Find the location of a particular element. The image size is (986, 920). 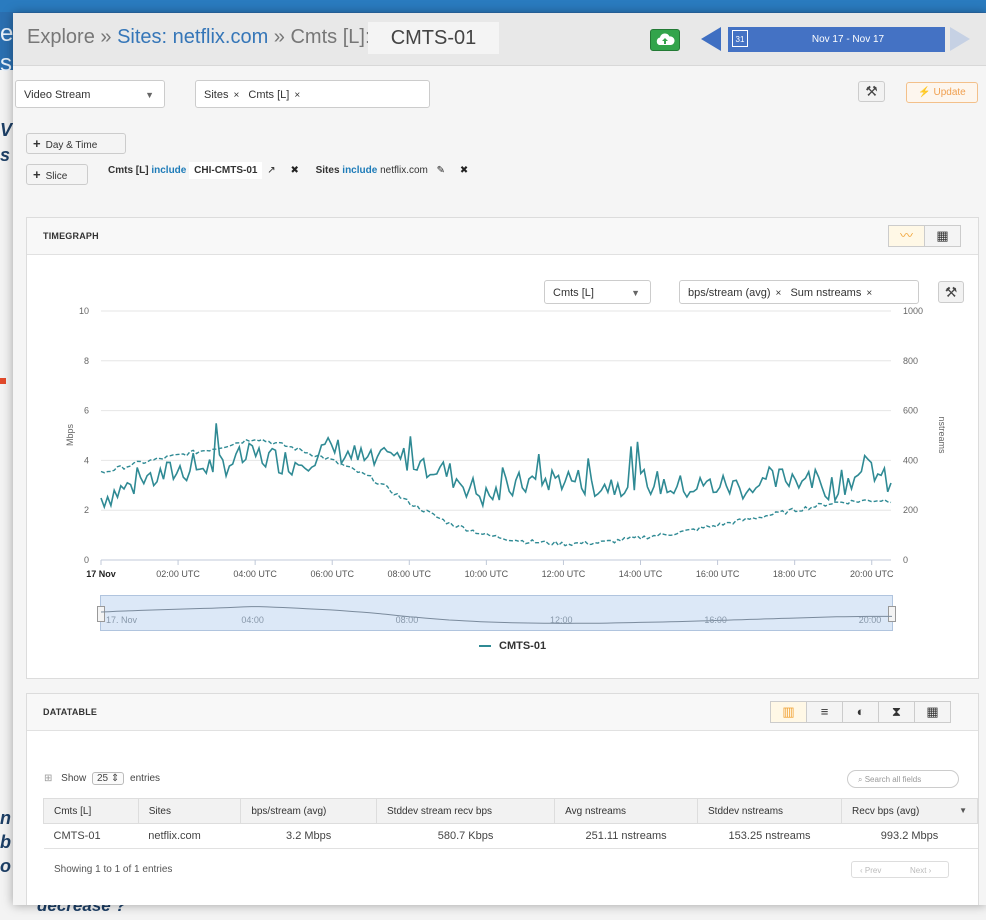

edit-pencil-icon: ✎ is located at coordinates (441, 170).